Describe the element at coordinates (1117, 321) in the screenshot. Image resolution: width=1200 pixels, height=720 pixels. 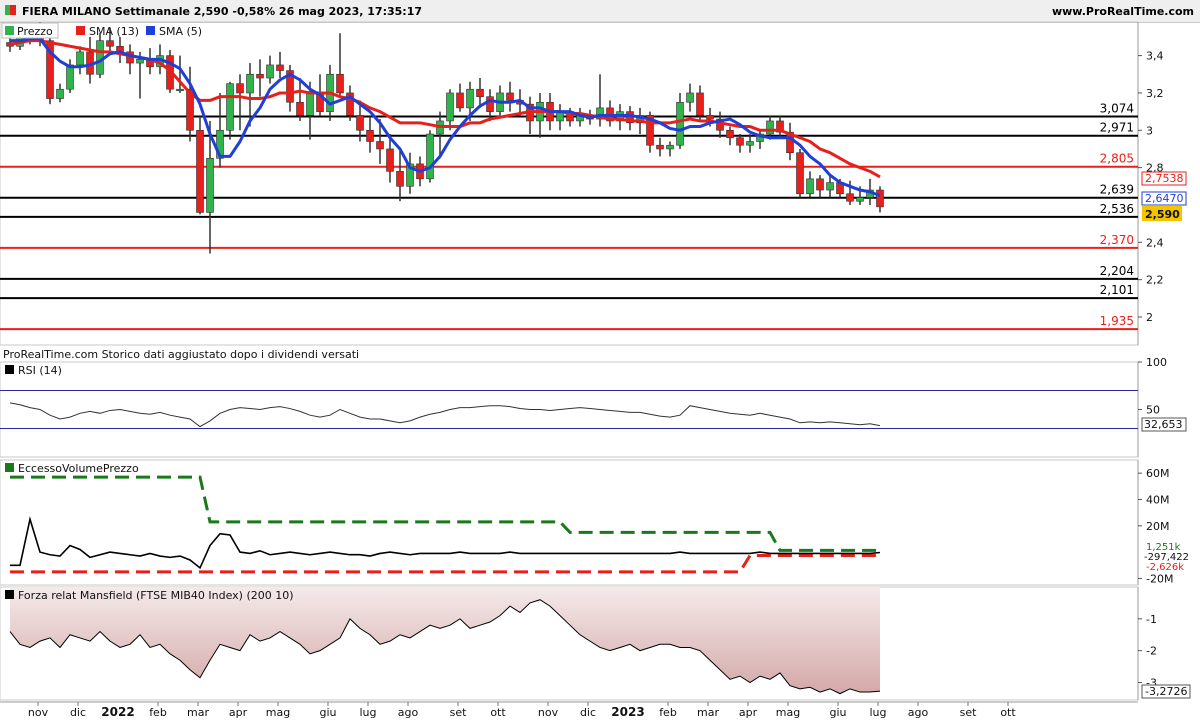
I see `level-label: 1,935` at that location.